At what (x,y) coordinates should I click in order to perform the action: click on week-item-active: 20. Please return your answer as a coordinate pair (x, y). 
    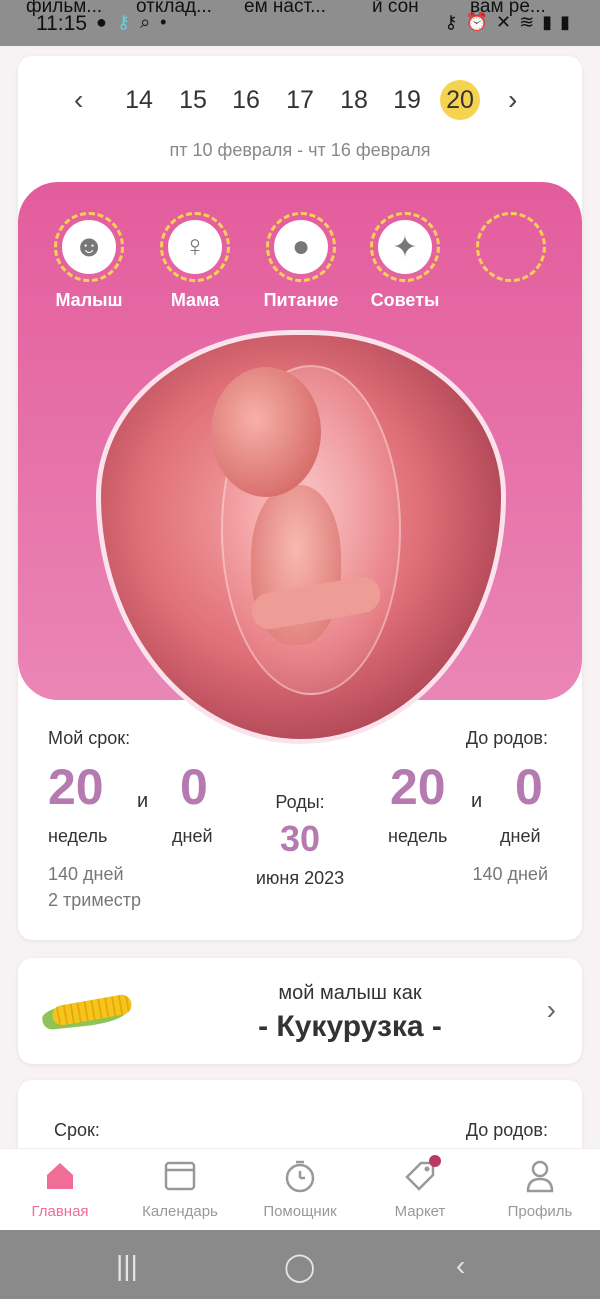
    Looking at the image, I should click on (460, 100).